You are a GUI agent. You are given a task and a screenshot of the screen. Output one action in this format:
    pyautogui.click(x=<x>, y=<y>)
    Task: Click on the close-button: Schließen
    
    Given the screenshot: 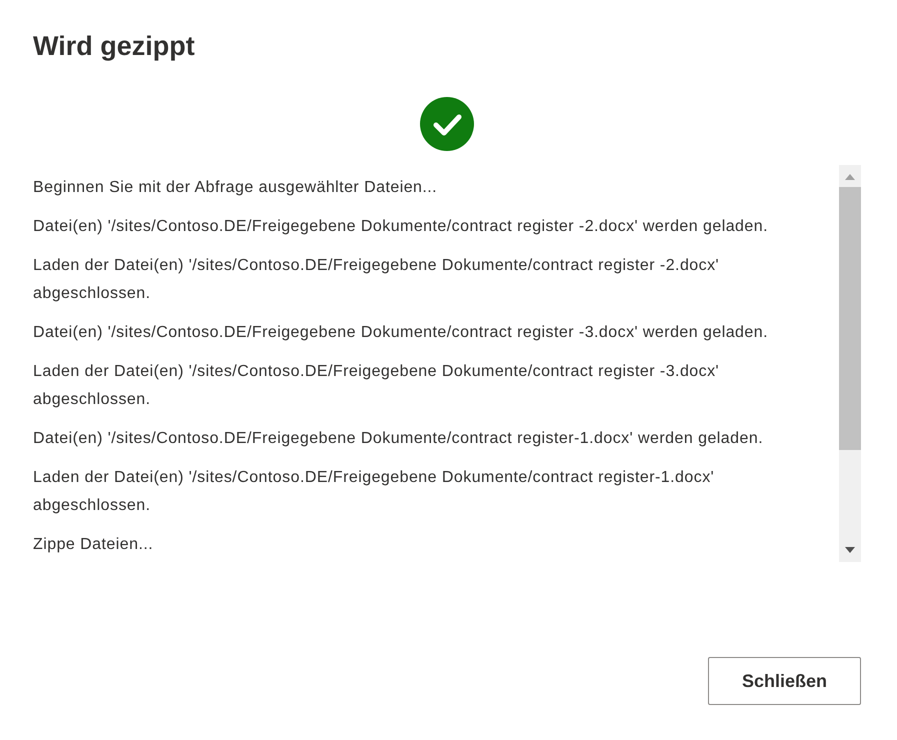 What is the action you would take?
    pyautogui.click(x=784, y=681)
    